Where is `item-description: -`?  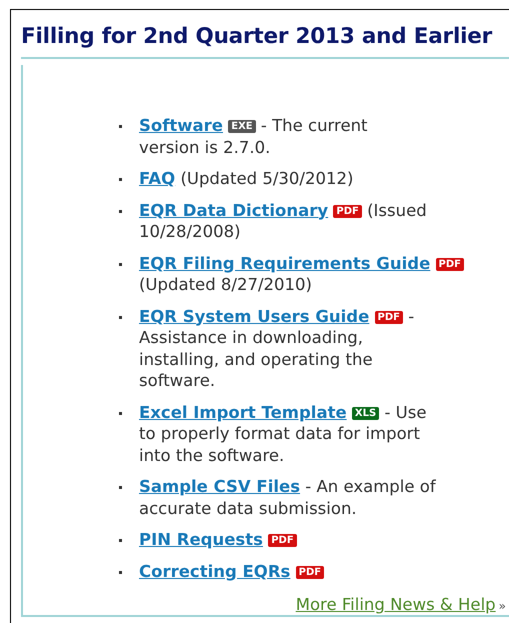
item-description: - is located at coordinates (411, 316).